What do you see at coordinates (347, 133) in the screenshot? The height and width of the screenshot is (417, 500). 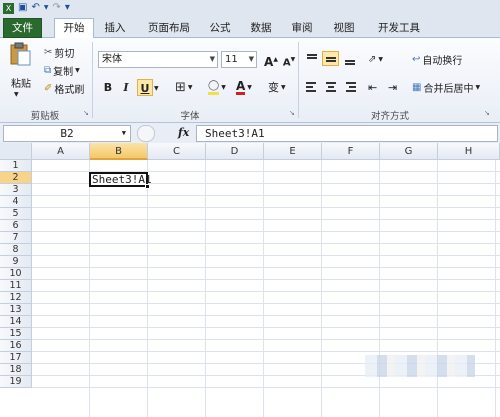 I see `formula-input: Sheet3!A1` at bounding box center [347, 133].